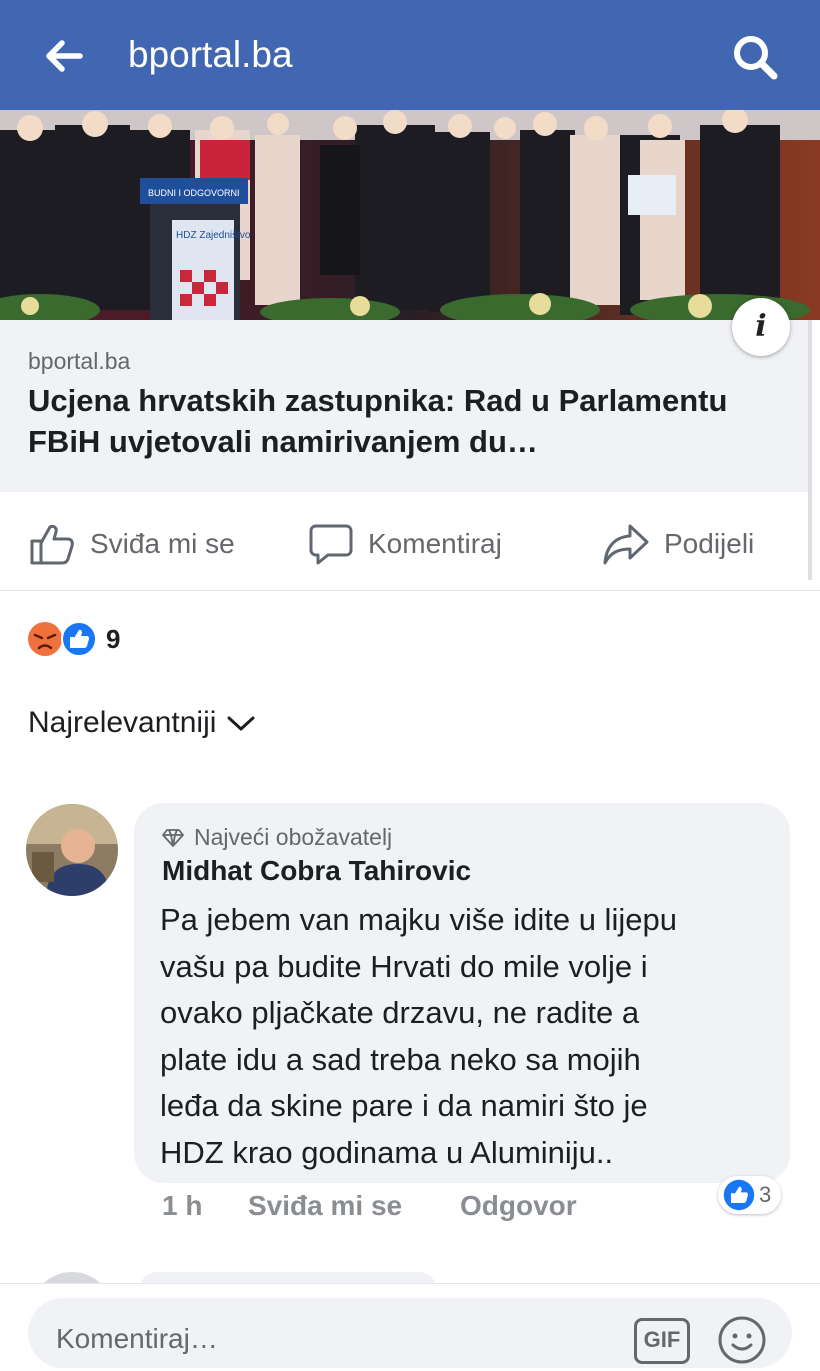  I want to click on share-arrow-icon, so click(626, 544).